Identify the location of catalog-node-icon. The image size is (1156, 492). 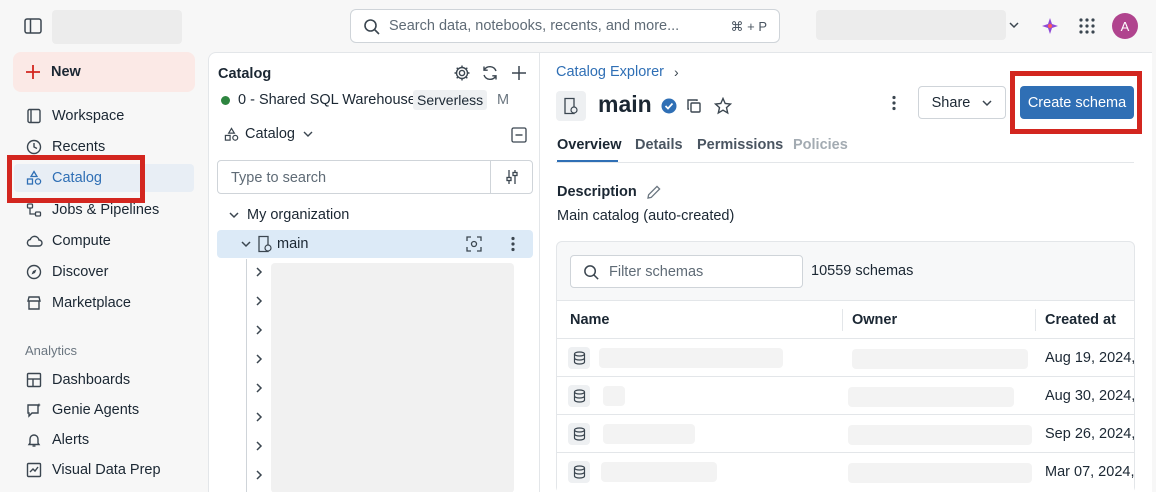
(265, 244).